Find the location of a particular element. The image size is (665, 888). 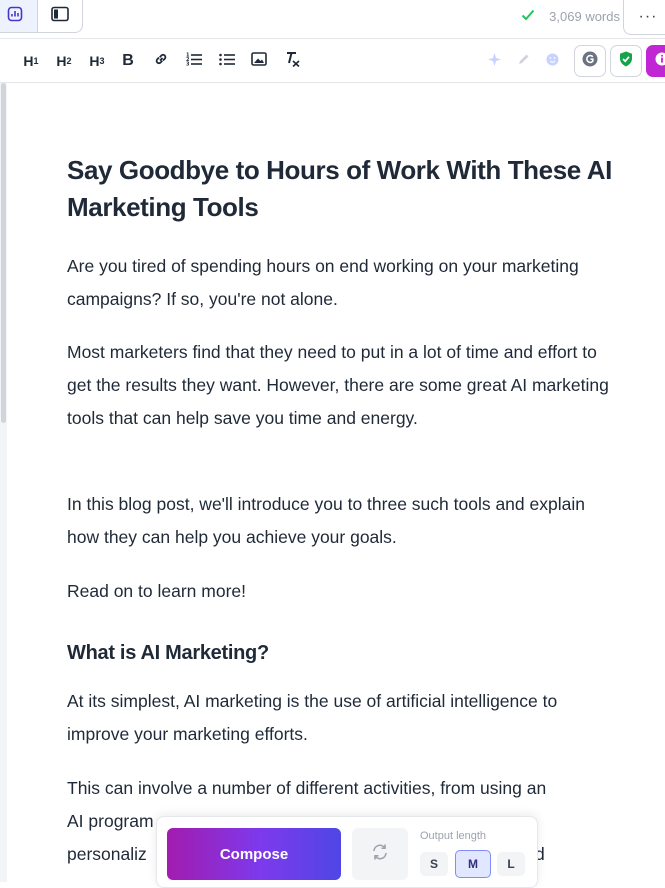

size-large-button: L is located at coordinates (511, 864).